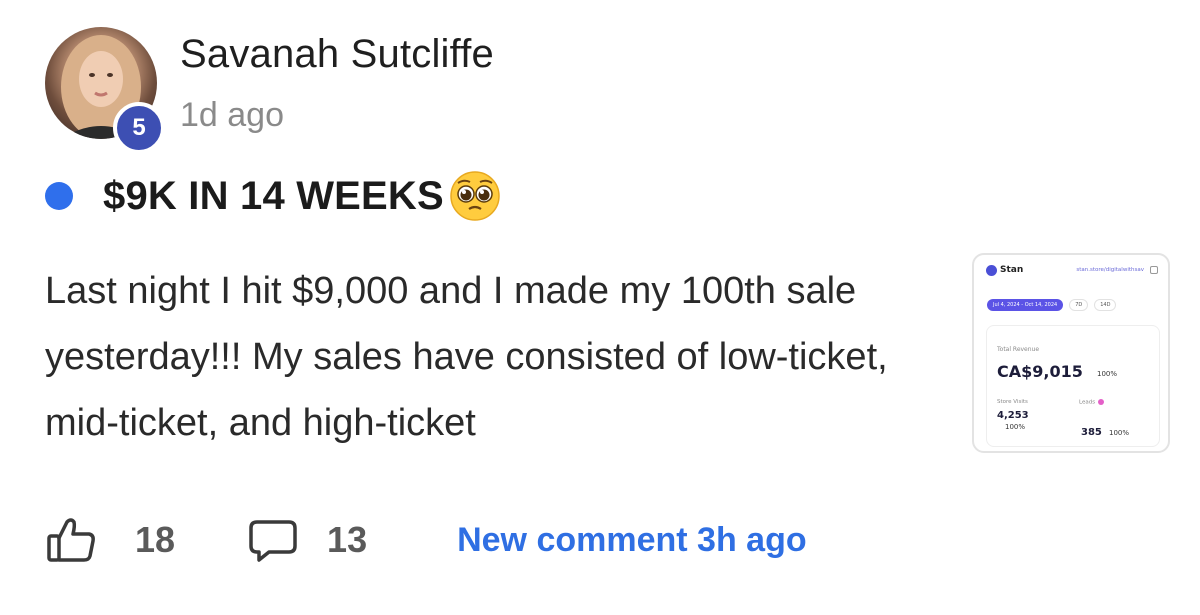 This screenshot has height=615, width=1200. What do you see at coordinates (337, 54) in the screenshot?
I see `author-name: Savanah Sutcliffe` at bounding box center [337, 54].